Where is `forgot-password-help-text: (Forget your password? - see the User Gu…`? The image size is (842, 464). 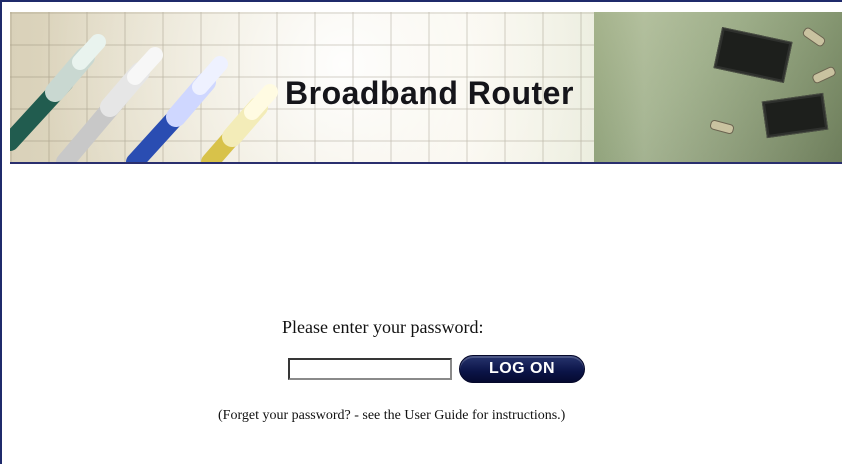 forgot-password-help-text: (Forget your password? - see the User Gu… is located at coordinates (392, 415).